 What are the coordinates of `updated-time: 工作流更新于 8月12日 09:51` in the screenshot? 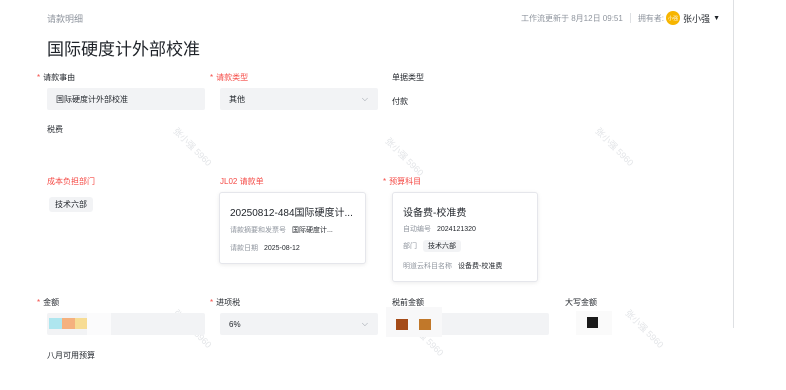 It's located at (572, 18).